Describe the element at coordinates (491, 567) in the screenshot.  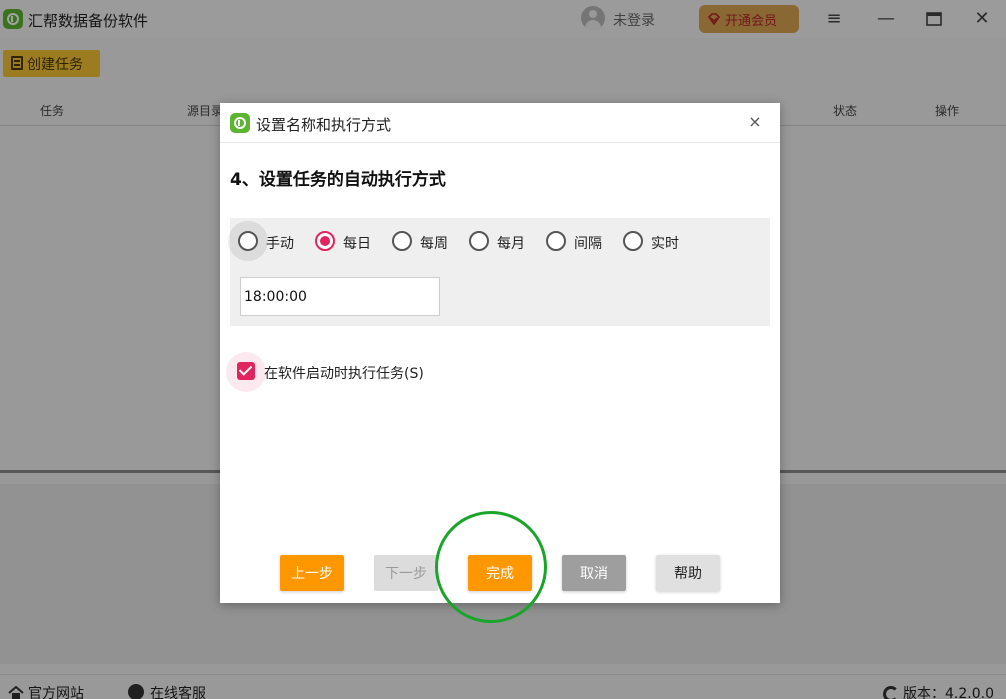
I see `highlight-annotation-circle` at that location.